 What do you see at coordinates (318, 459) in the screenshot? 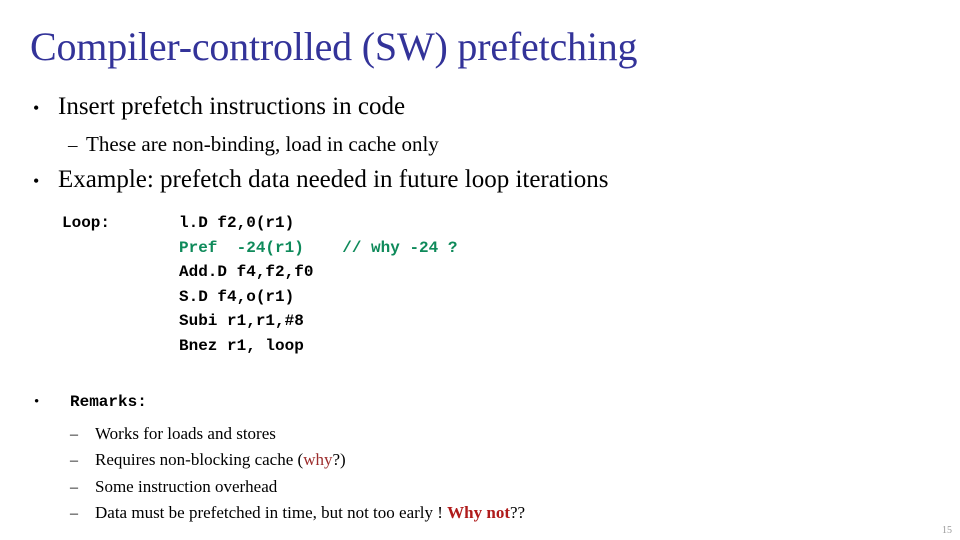
I see `remark-text-emphasis: why` at bounding box center [318, 459].